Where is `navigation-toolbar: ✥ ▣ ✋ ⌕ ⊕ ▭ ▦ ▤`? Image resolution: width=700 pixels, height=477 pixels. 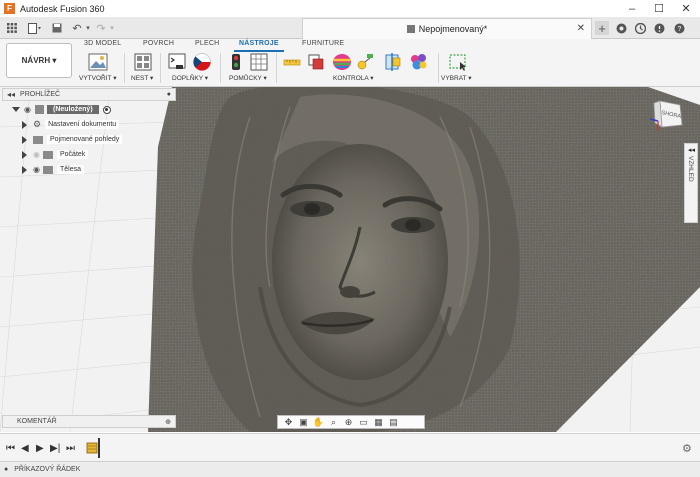
navigation-toolbar: ✥ ▣ ✋ ⌕ ⊕ ▭ ▦ ▤ is located at coordinates (351, 422).